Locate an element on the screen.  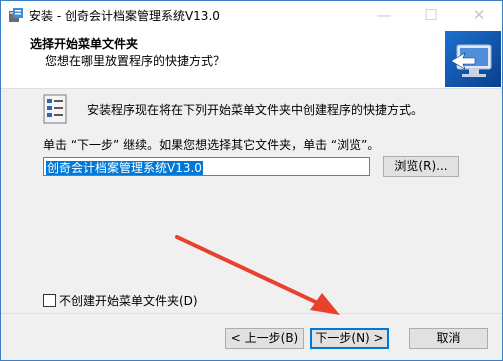
no-folder-checkbox-label: 不创建开始菜单文件夹(D) is located at coordinates (128, 301).